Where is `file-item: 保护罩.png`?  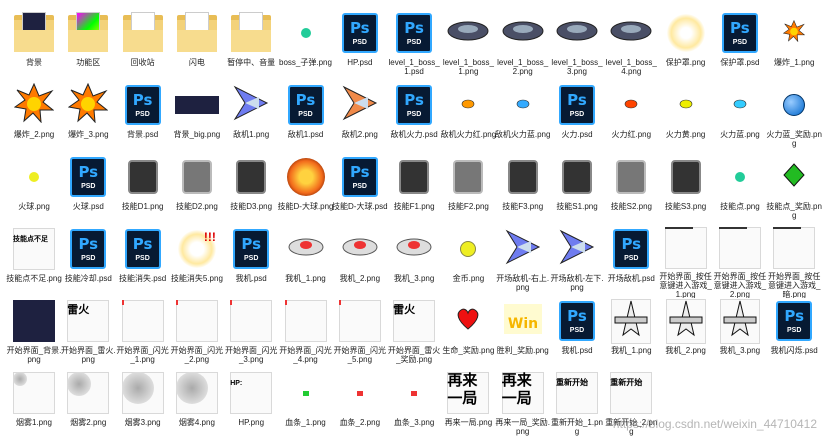
file-item: 保护罩.png is located at coordinates (686, 44).